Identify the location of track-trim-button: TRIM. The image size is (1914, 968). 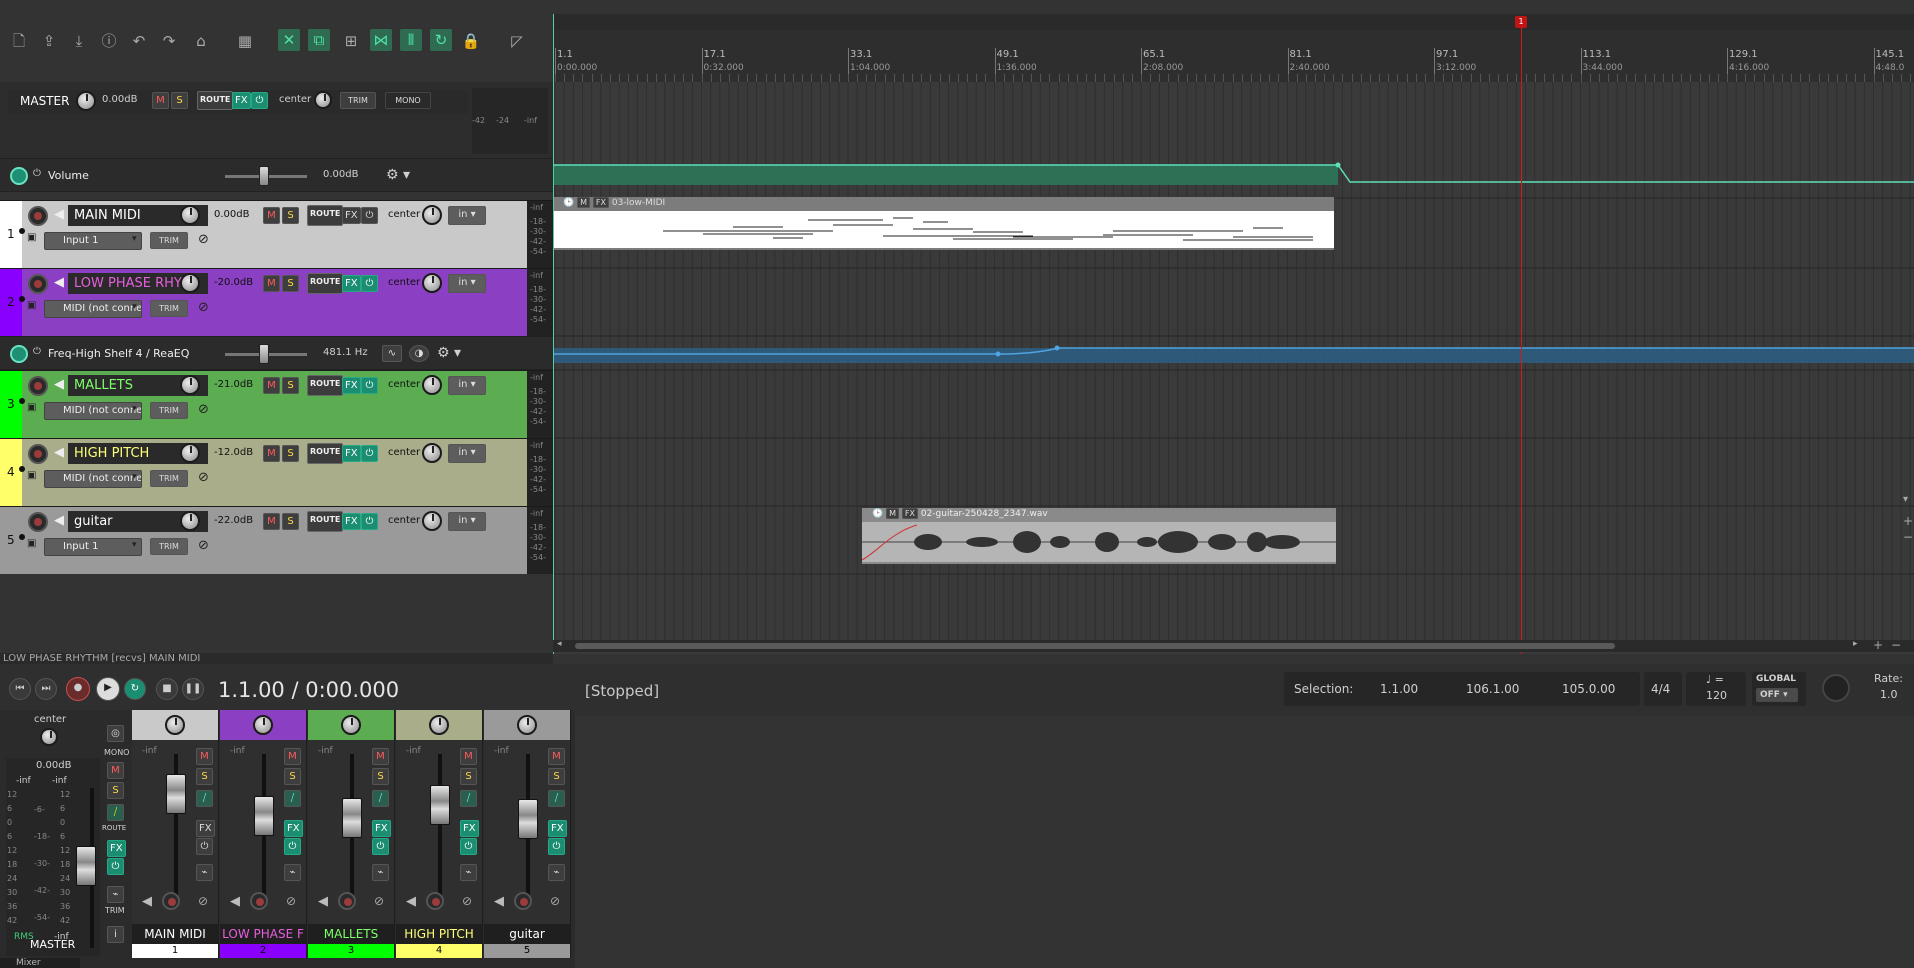
(169, 410).